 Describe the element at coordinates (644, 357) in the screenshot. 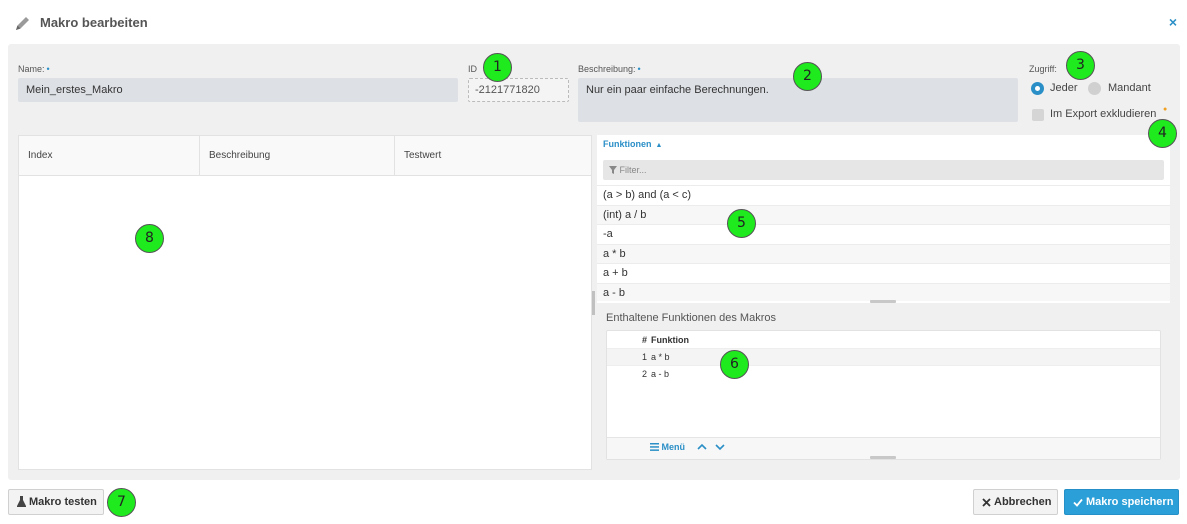

I see `row-number: 1` at that location.